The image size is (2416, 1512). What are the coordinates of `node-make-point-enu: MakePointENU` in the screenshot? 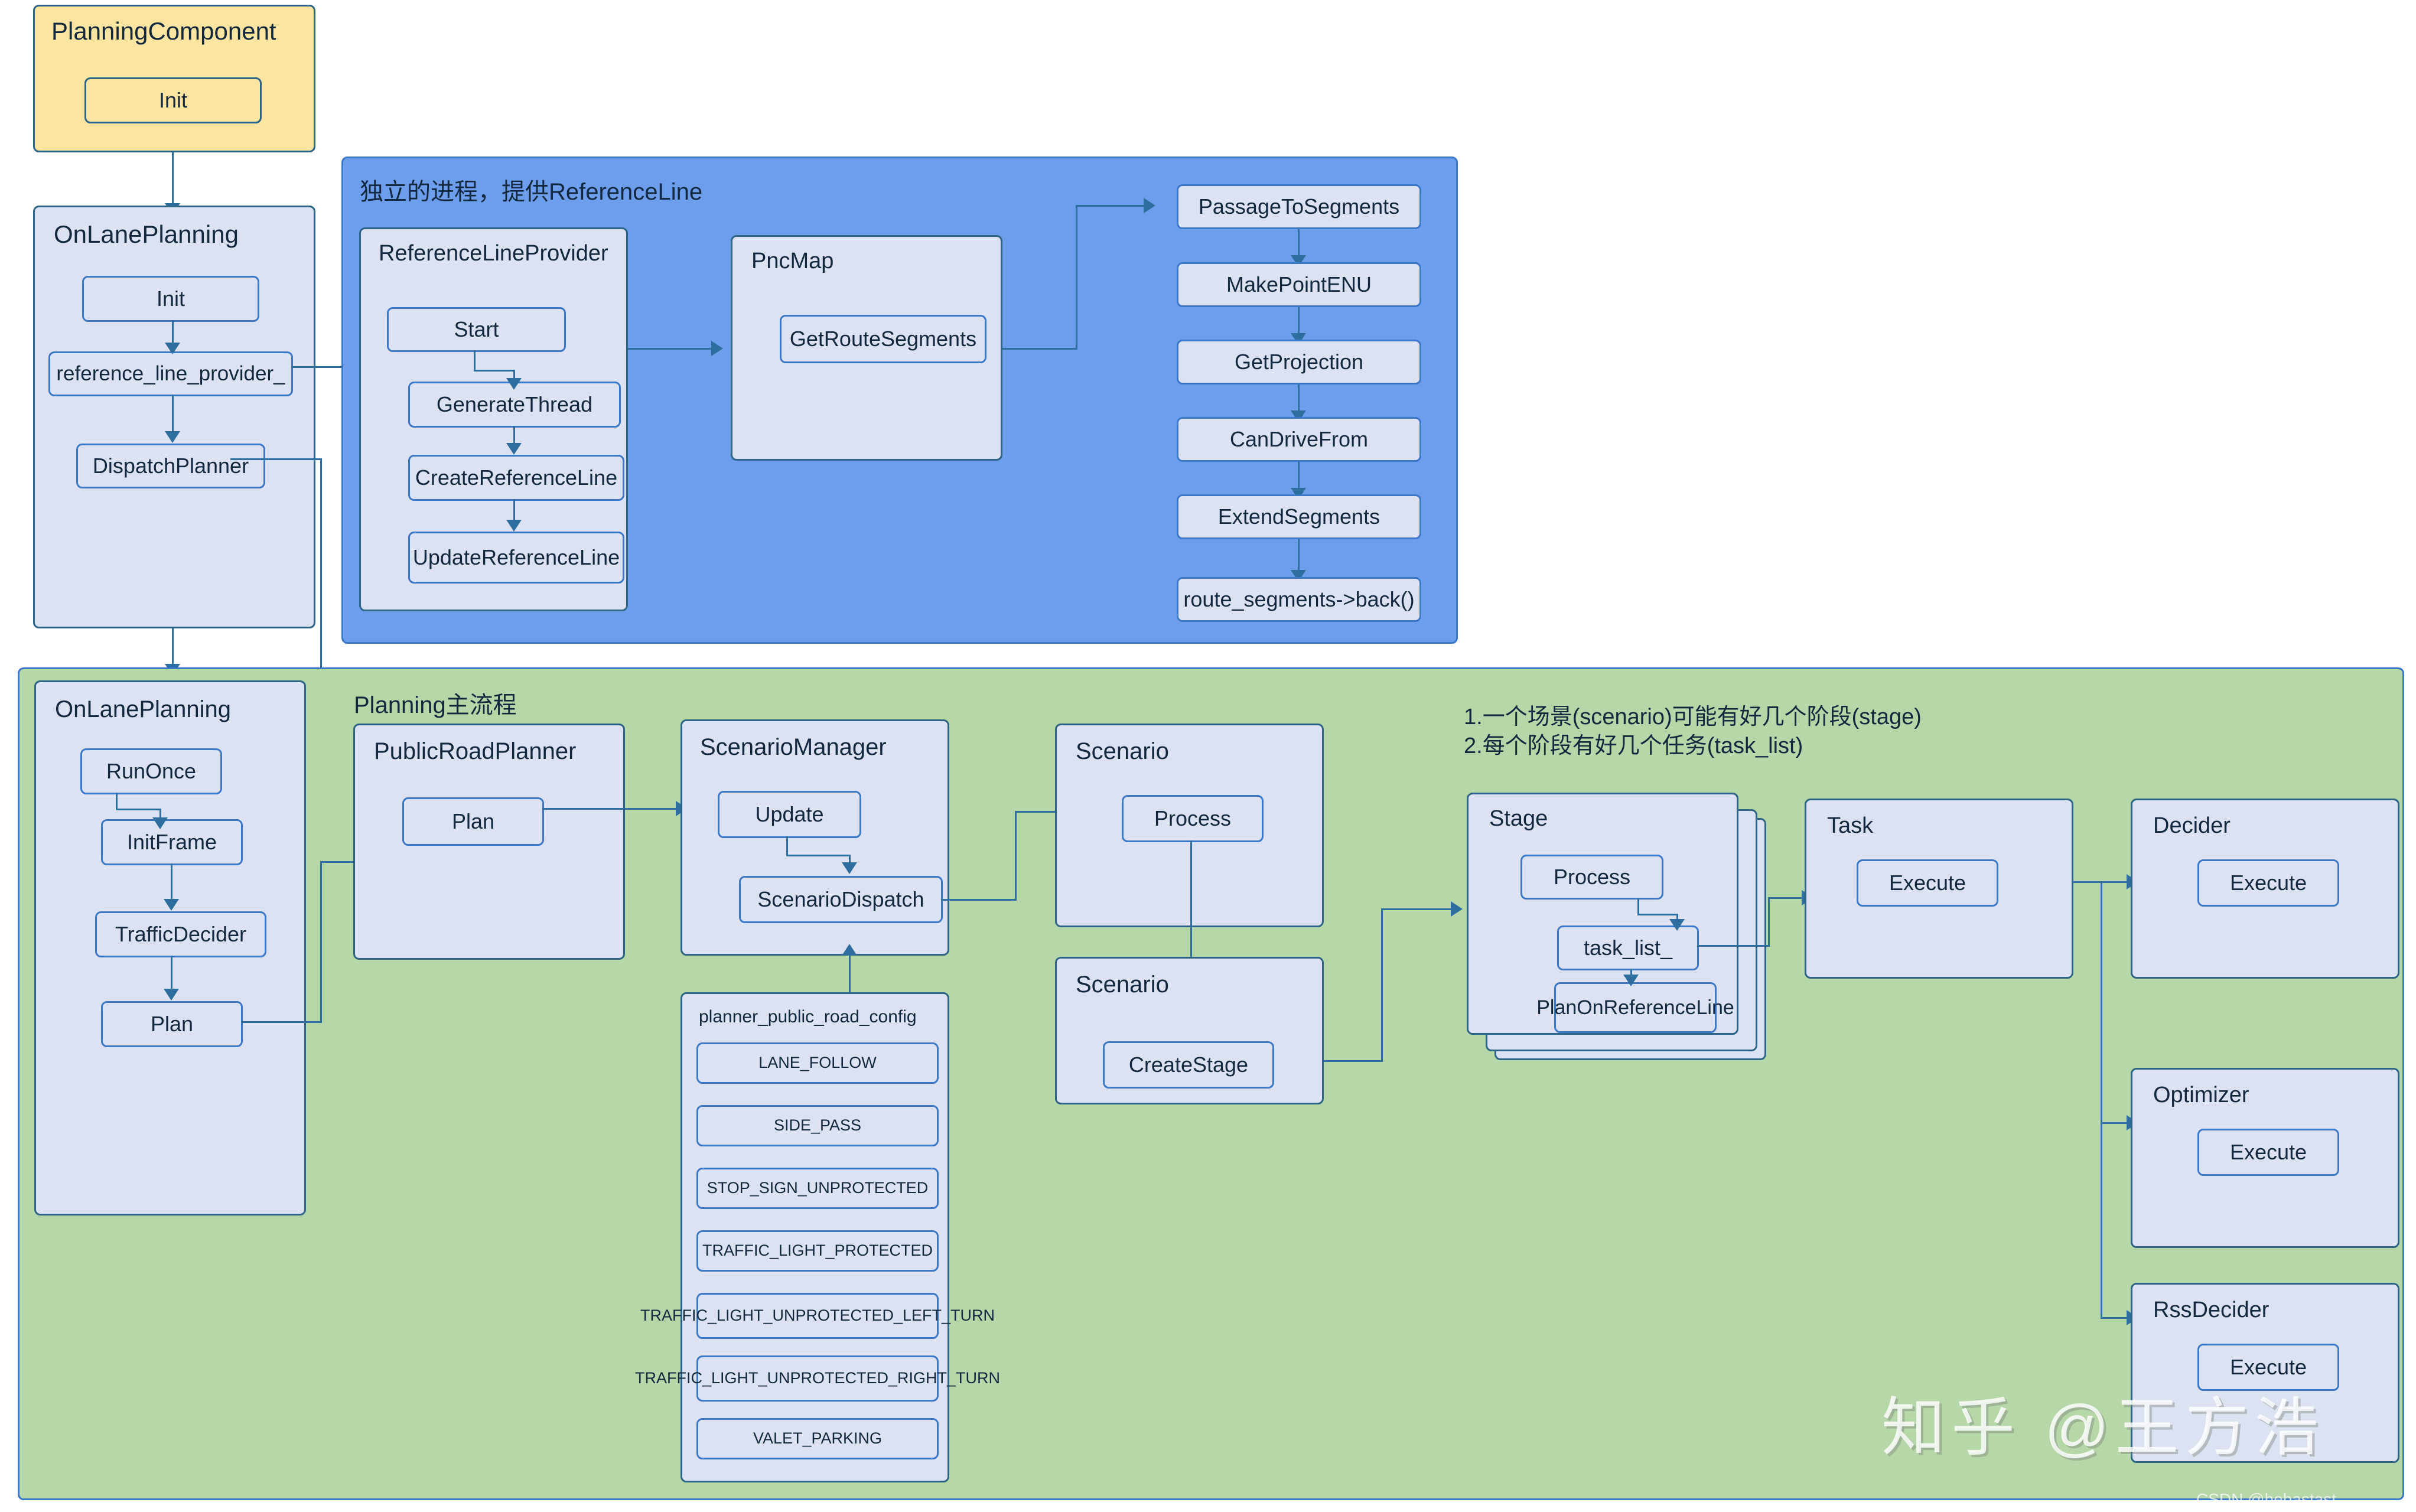 It's located at (1299, 284).